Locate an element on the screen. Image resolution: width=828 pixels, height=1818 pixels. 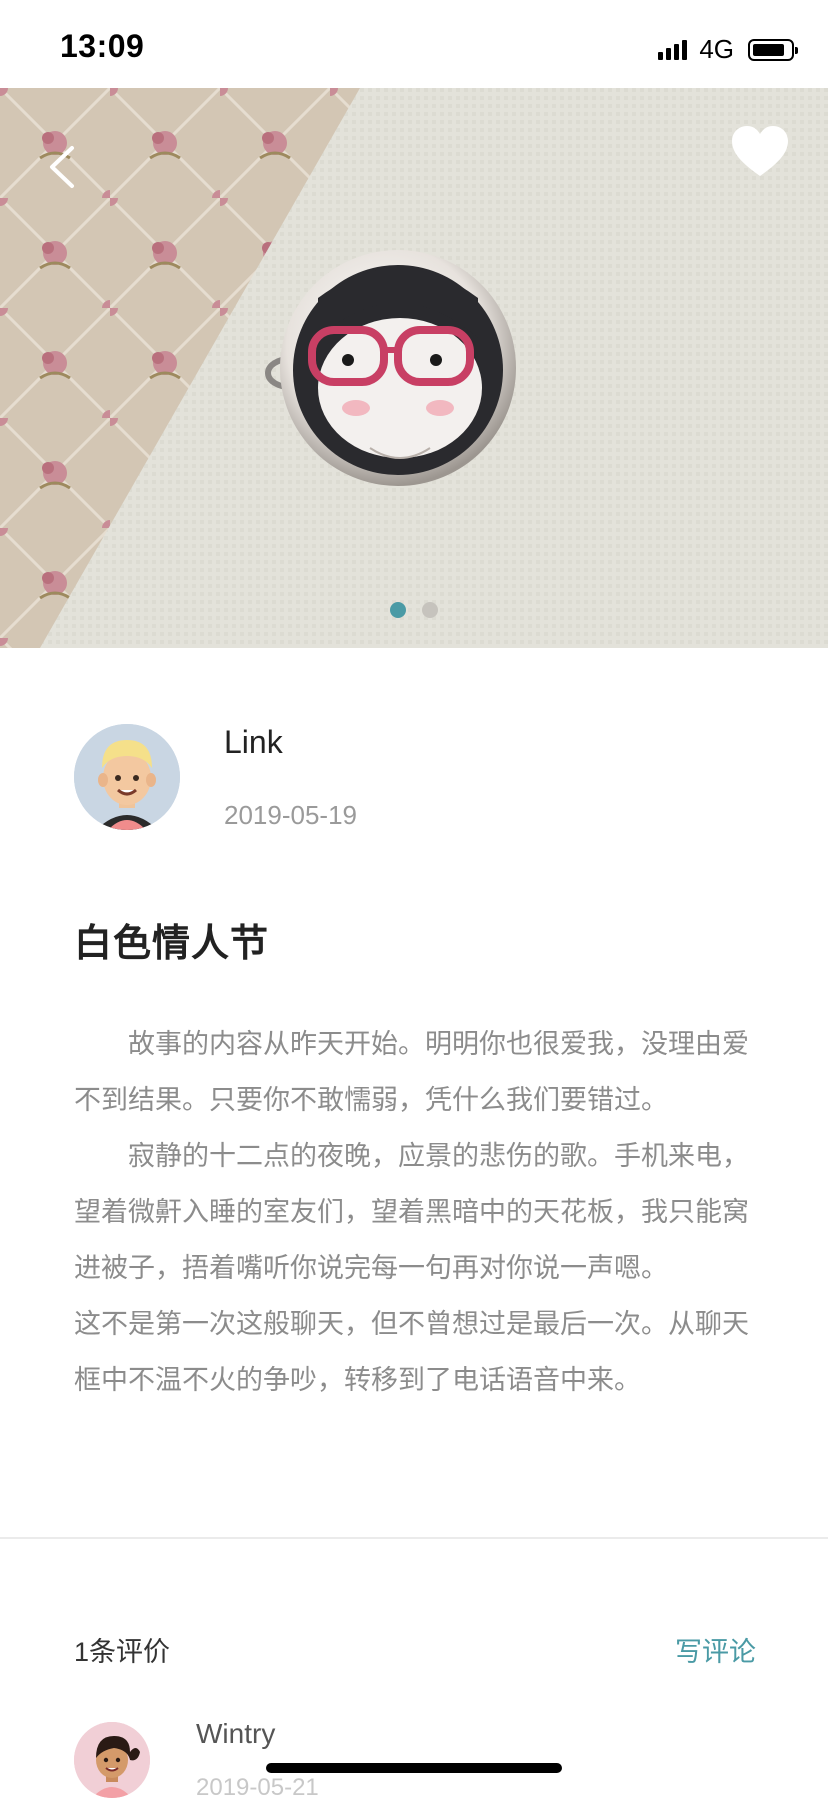
author-name: Link is located at coordinates (253, 742).